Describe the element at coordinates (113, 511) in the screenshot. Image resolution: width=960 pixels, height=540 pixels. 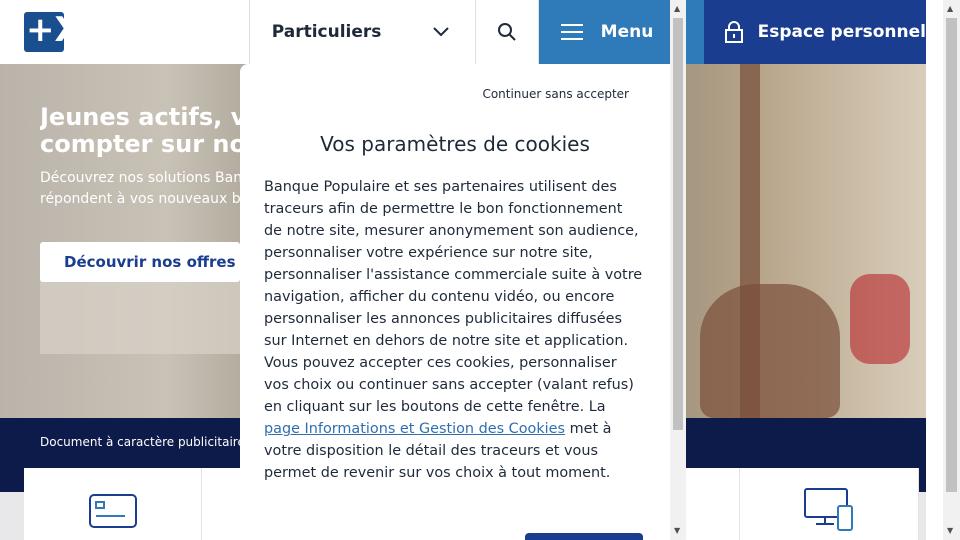
I see `card-icon` at that location.